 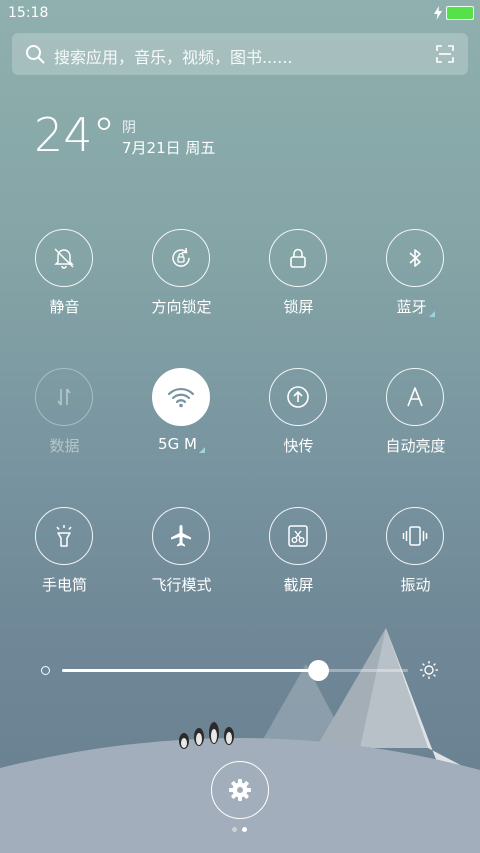 I want to click on toggle-mobile-data: 数据, so click(x=64, y=418).